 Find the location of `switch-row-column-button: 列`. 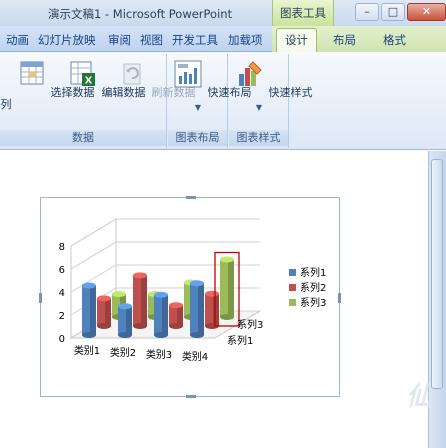

switch-row-column-button: 列 is located at coordinates (6, 85).